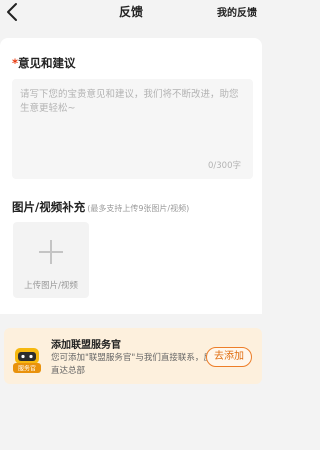 The width and height of the screenshot is (320, 450). What do you see at coordinates (51, 286) in the screenshot?
I see `upload-label: 上传图片/视频` at bounding box center [51, 286].